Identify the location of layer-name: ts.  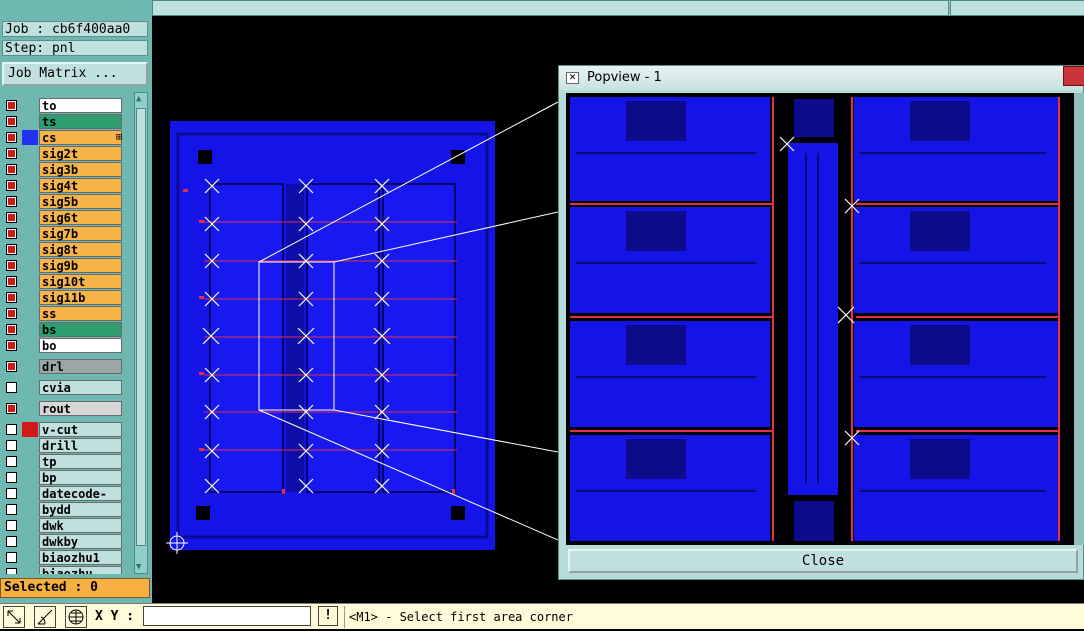
(80, 121).